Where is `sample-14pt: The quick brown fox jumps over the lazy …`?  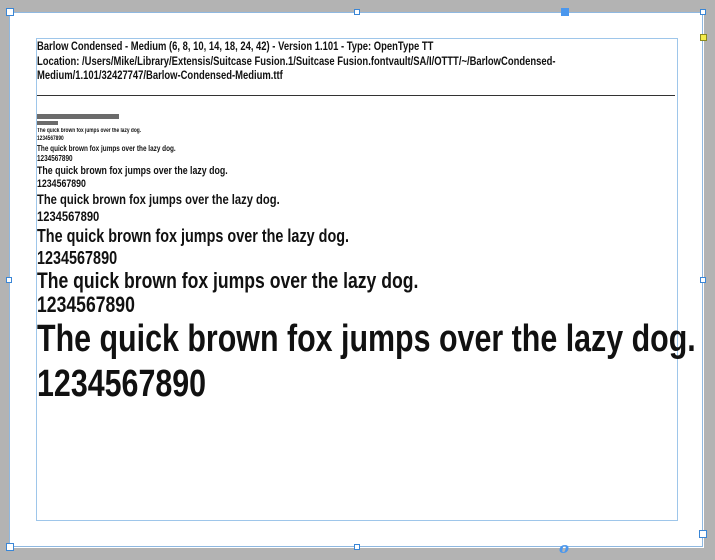 sample-14pt: The quick brown fox jumps over the lazy … is located at coordinates (357, 208).